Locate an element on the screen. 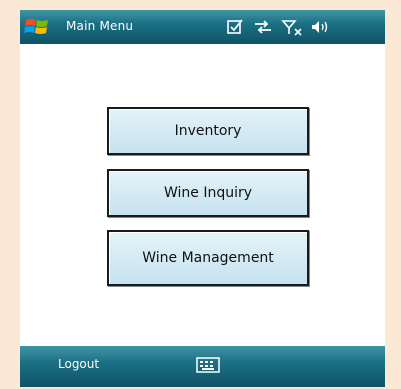 This screenshot has height=389, width=401. wine-management-button: Wine Management is located at coordinates (208, 258).